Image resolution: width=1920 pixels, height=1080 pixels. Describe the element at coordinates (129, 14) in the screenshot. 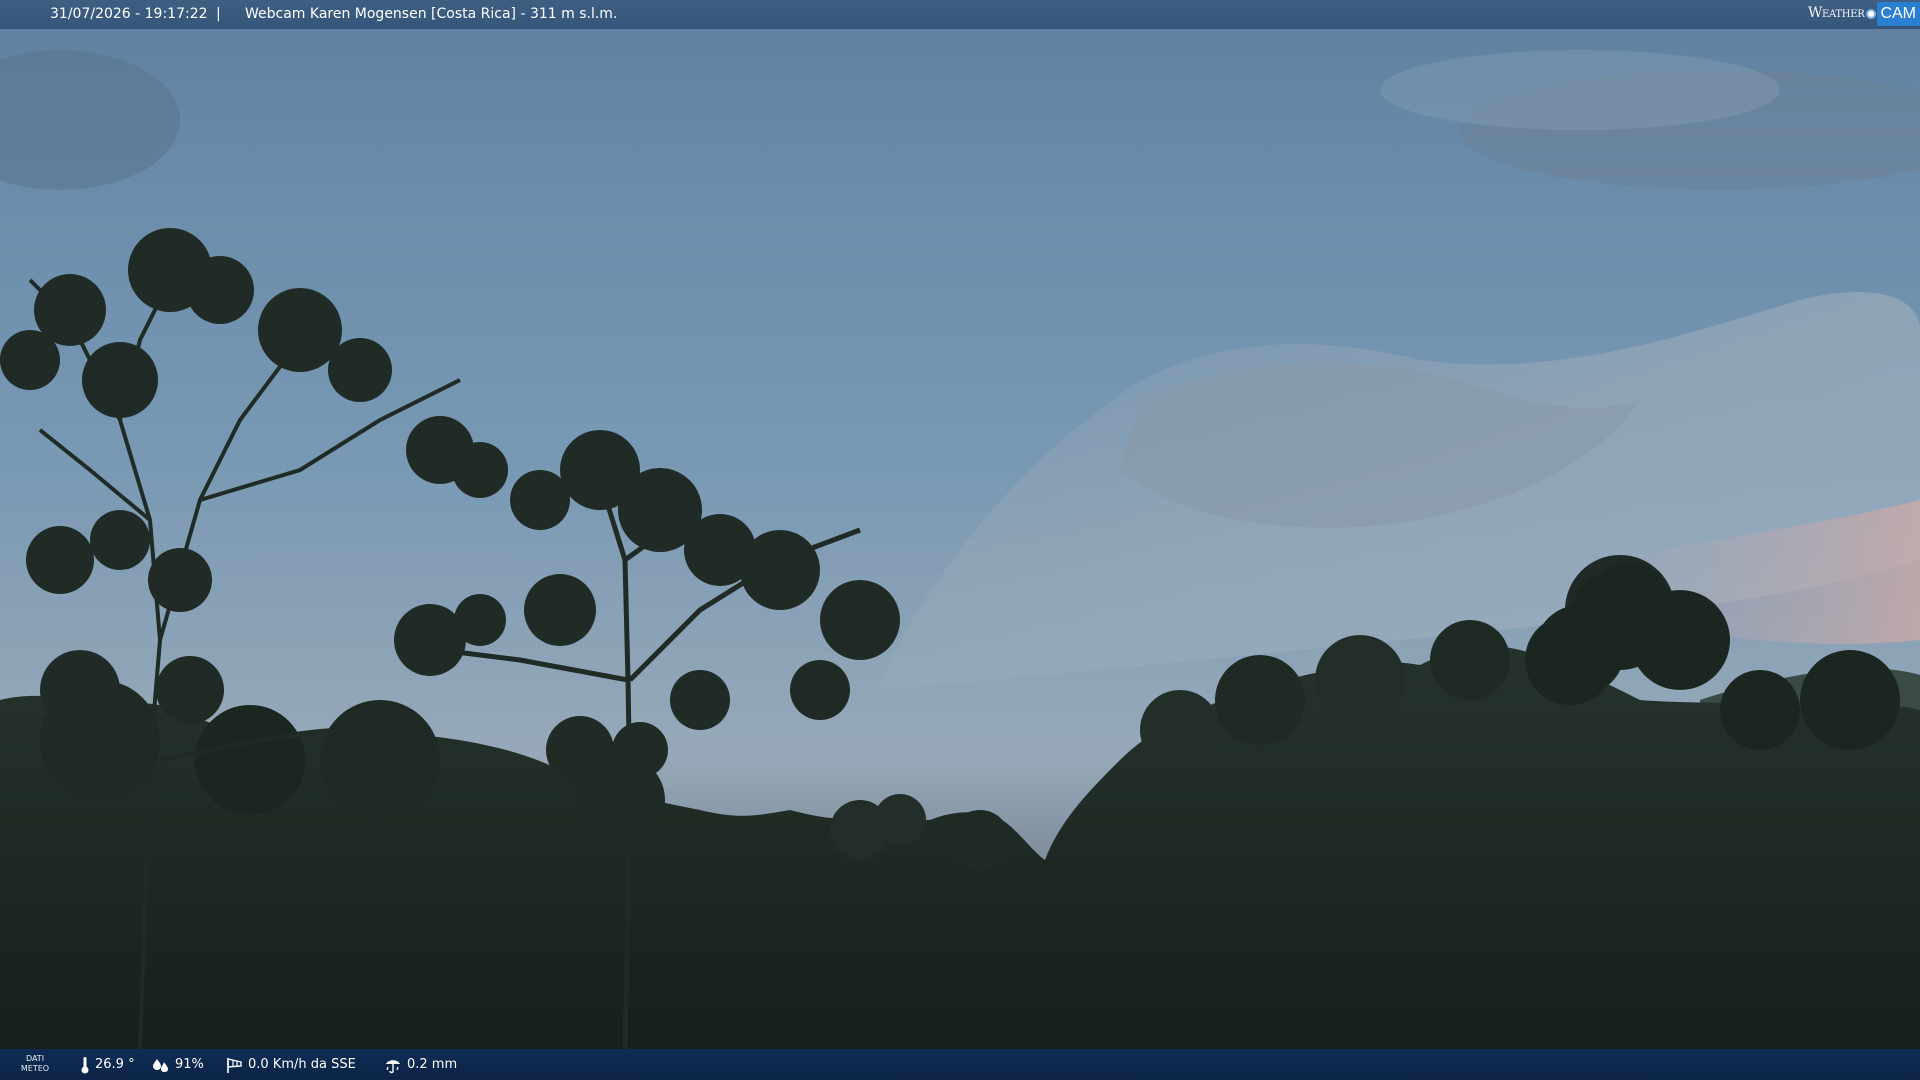

I see `datetime-label: 31/07/2026 - 19:17:22` at that location.